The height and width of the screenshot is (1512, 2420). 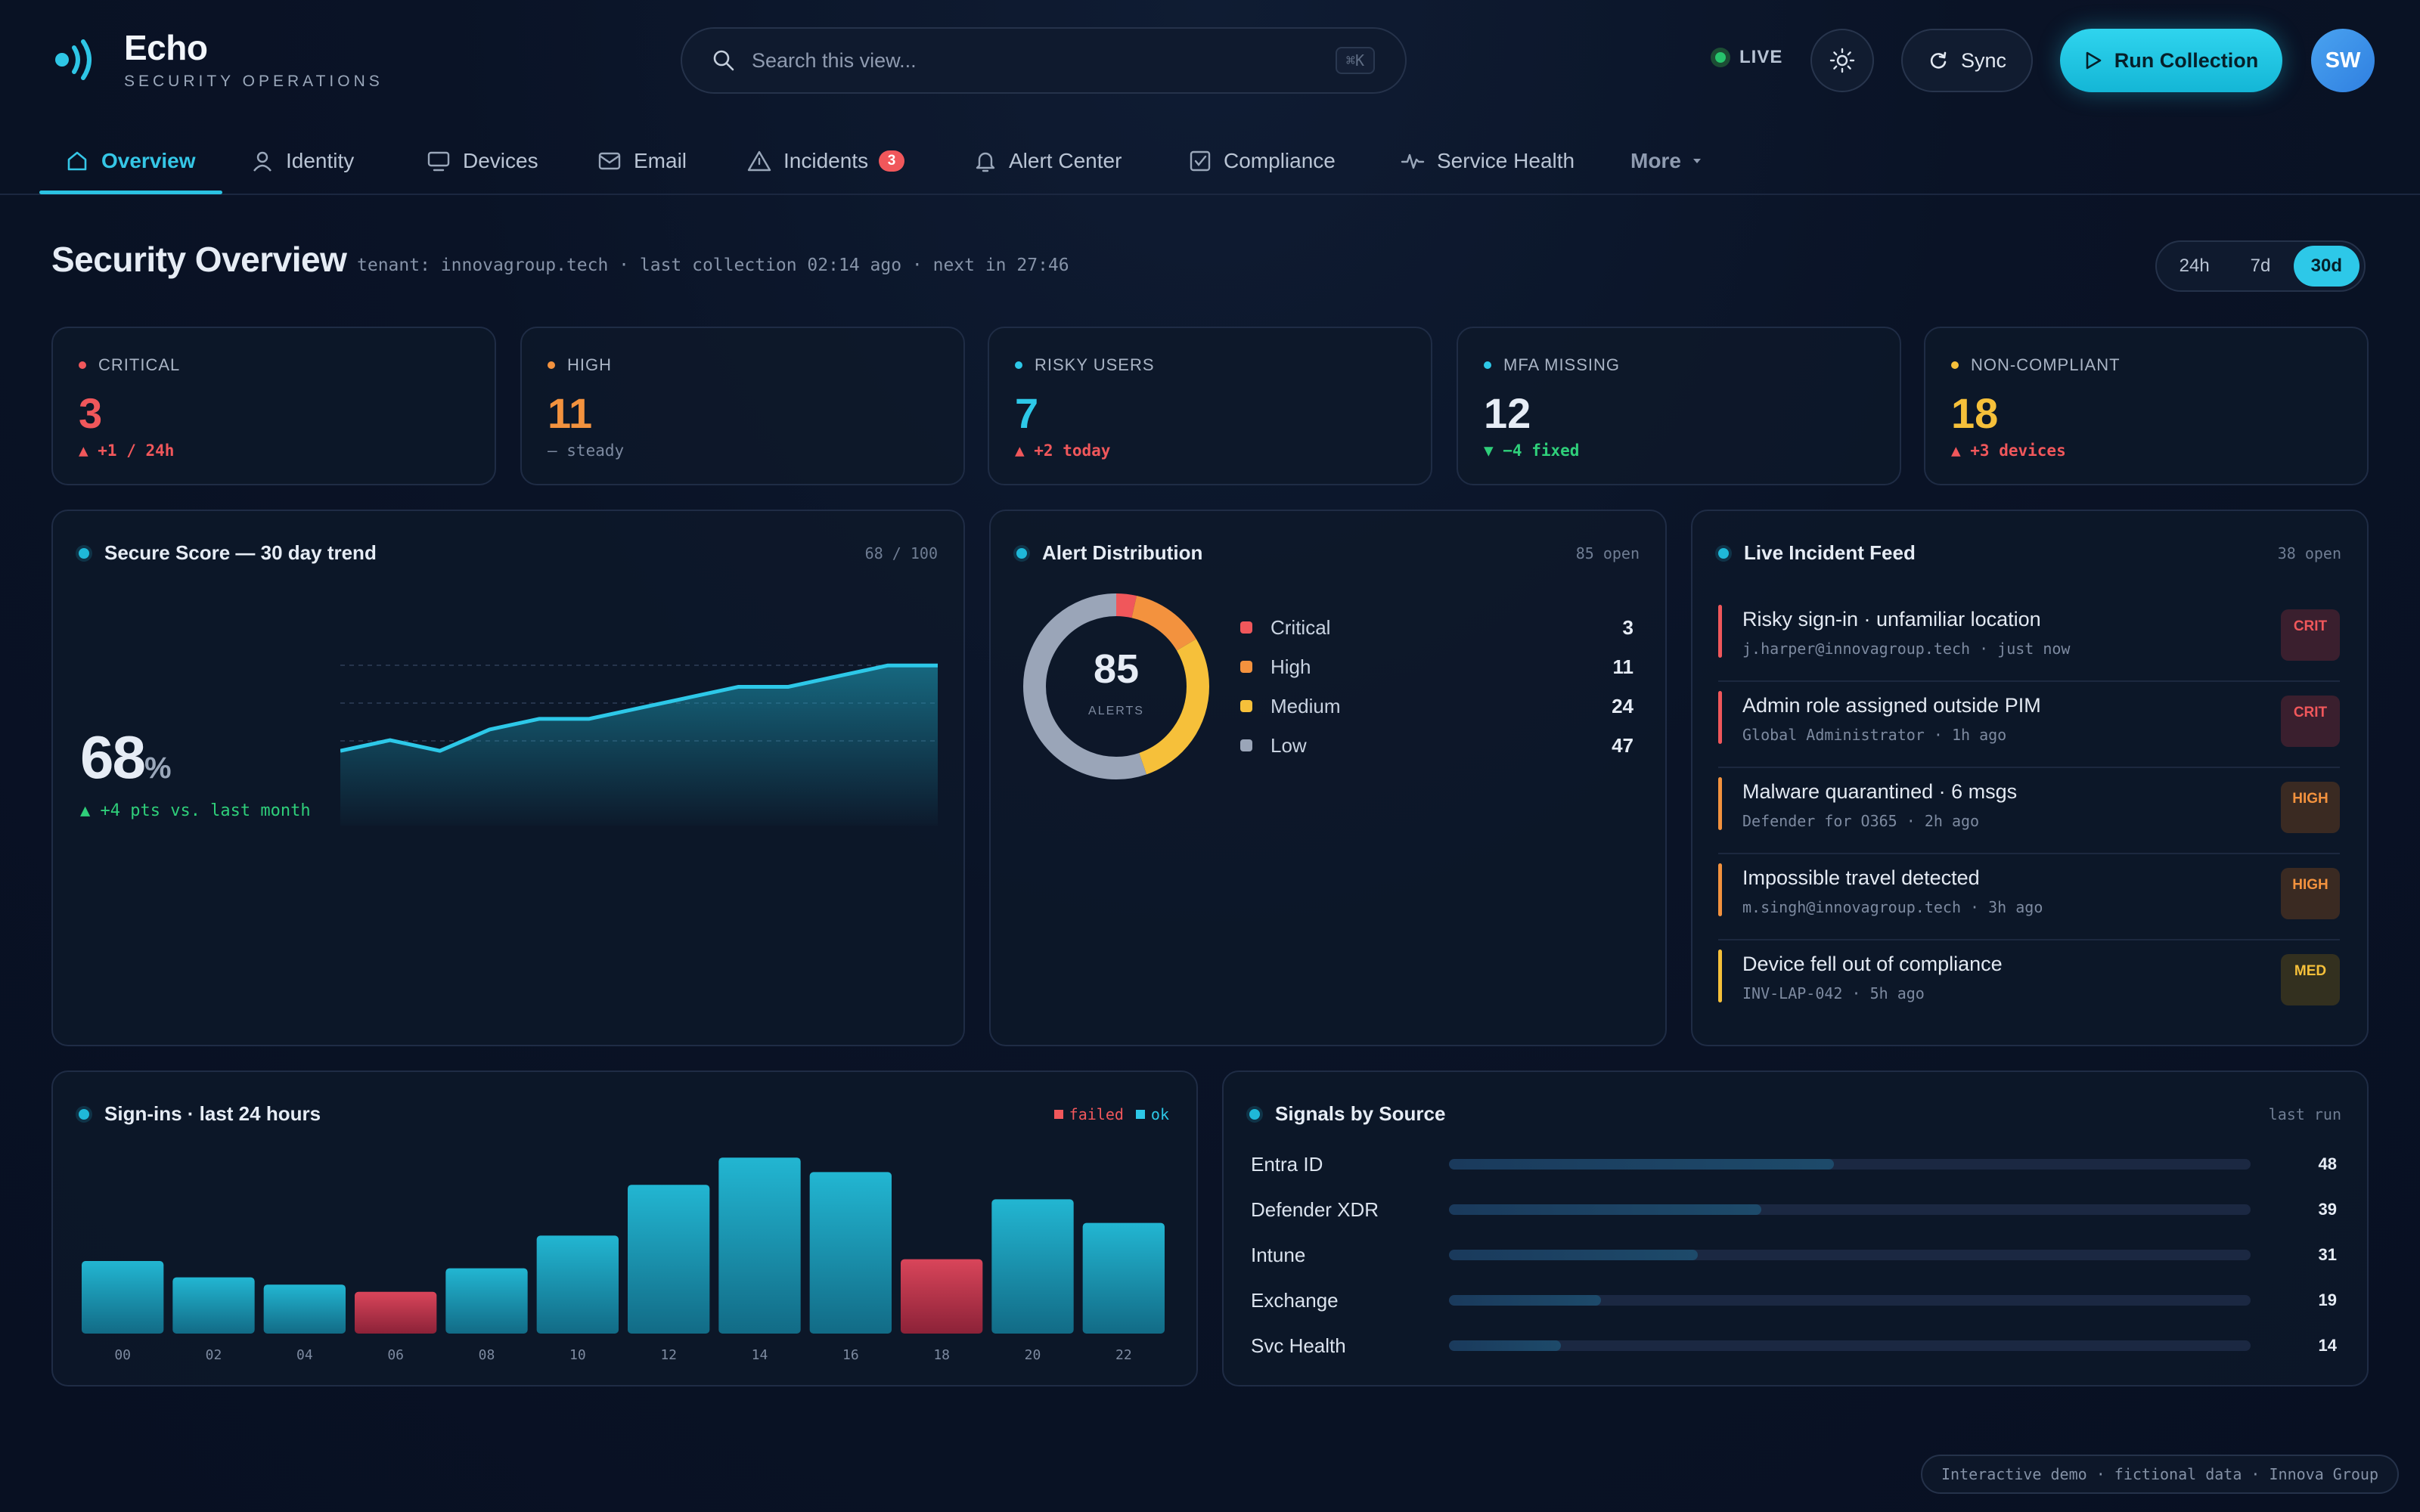 What do you see at coordinates (1892, 619) in the screenshot?
I see `feed-item-title: Risky sign-in · unfamiliar location` at bounding box center [1892, 619].